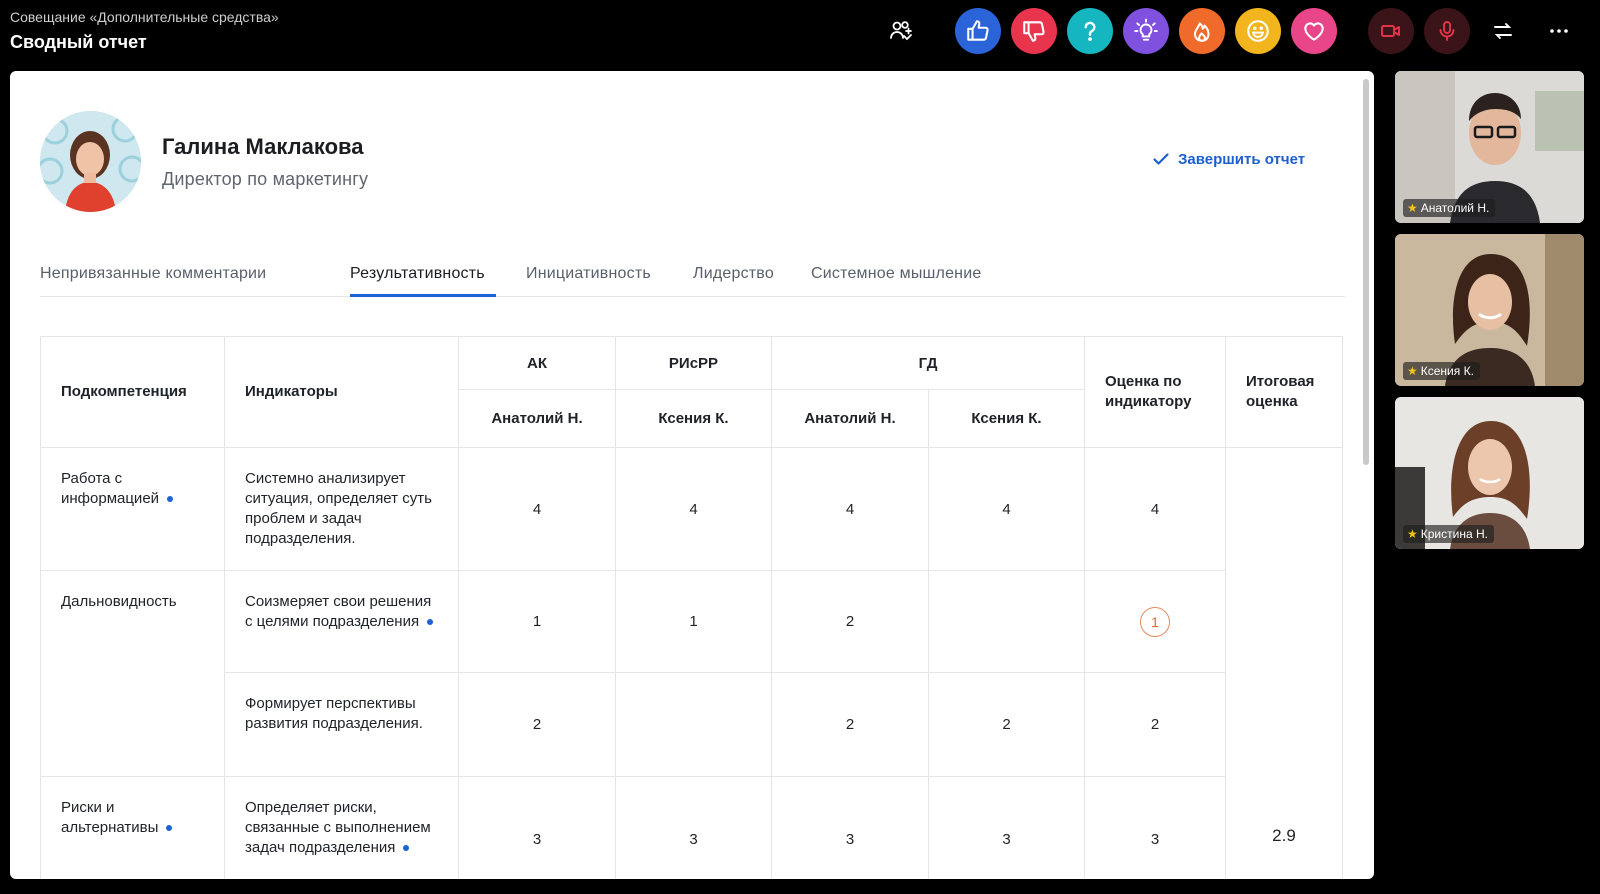 The image size is (1600, 894). Describe the element at coordinates (263, 146) in the screenshot. I see `person-name: Галина Маклакова` at that location.